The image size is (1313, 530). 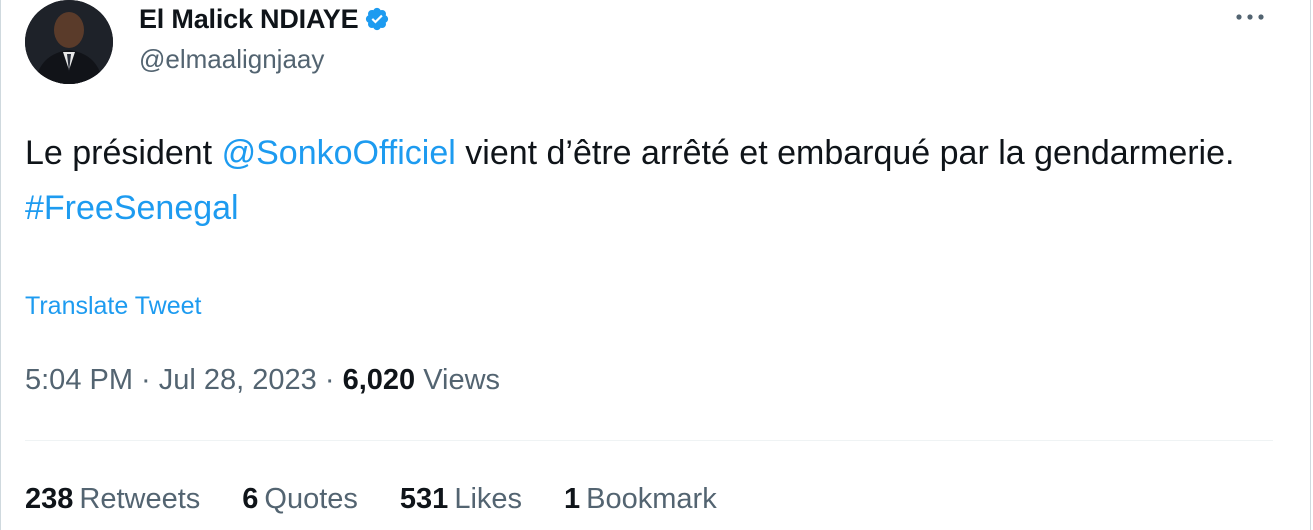 I want to click on likes-count: 531, so click(x=424, y=499).